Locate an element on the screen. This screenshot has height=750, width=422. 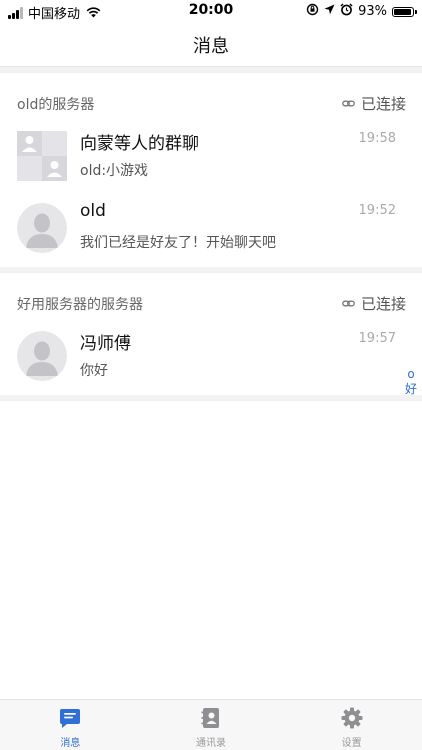
tab-label: 设置 is located at coordinates (351, 743).